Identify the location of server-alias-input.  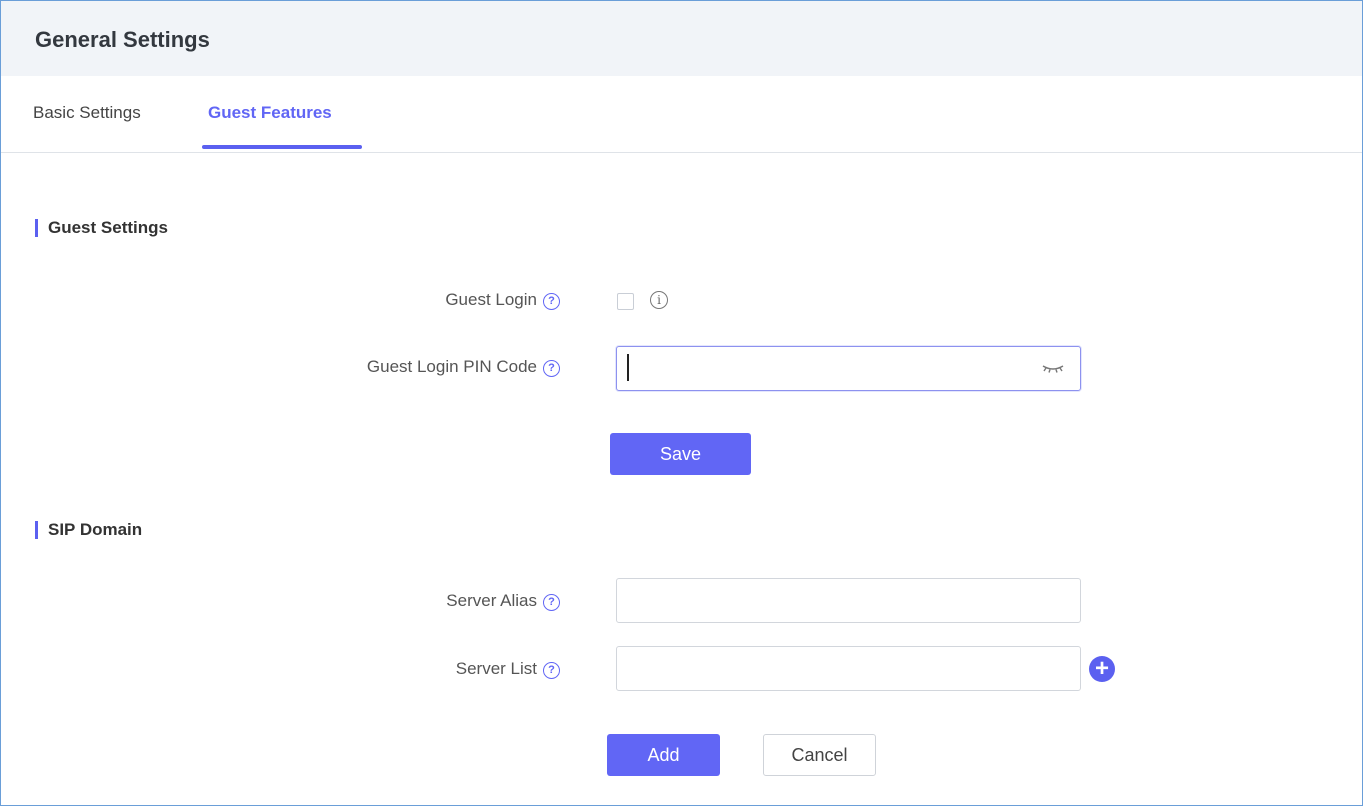
(848, 600).